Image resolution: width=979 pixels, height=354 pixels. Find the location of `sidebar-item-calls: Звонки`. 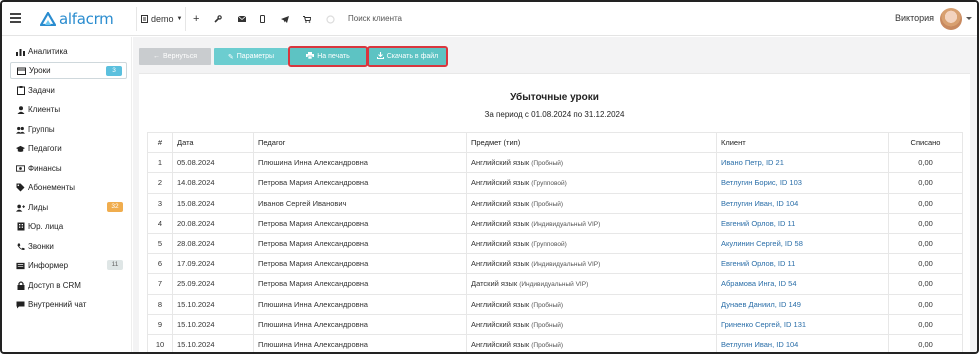

sidebar-item-calls: Звонки is located at coordinates (68, 246).